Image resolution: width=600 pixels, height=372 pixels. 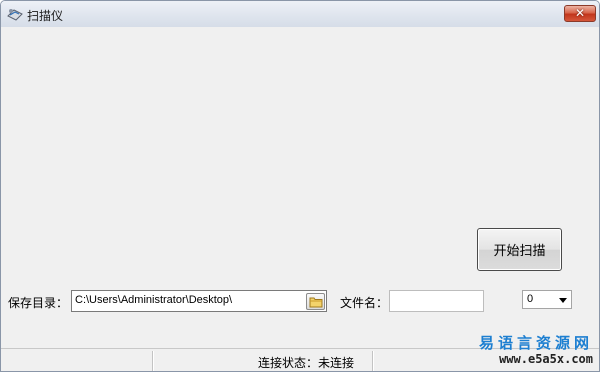 What do you see at coordinates (364, 303) in the screenshot?
I see `file-name-label: 文件名：` at bounding box center [364, 303].